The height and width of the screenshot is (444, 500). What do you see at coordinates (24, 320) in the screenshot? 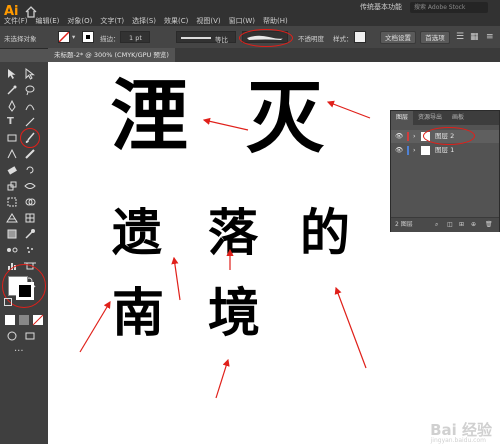
I see `gradient-mode-icon` at bounding box center [24, 320].